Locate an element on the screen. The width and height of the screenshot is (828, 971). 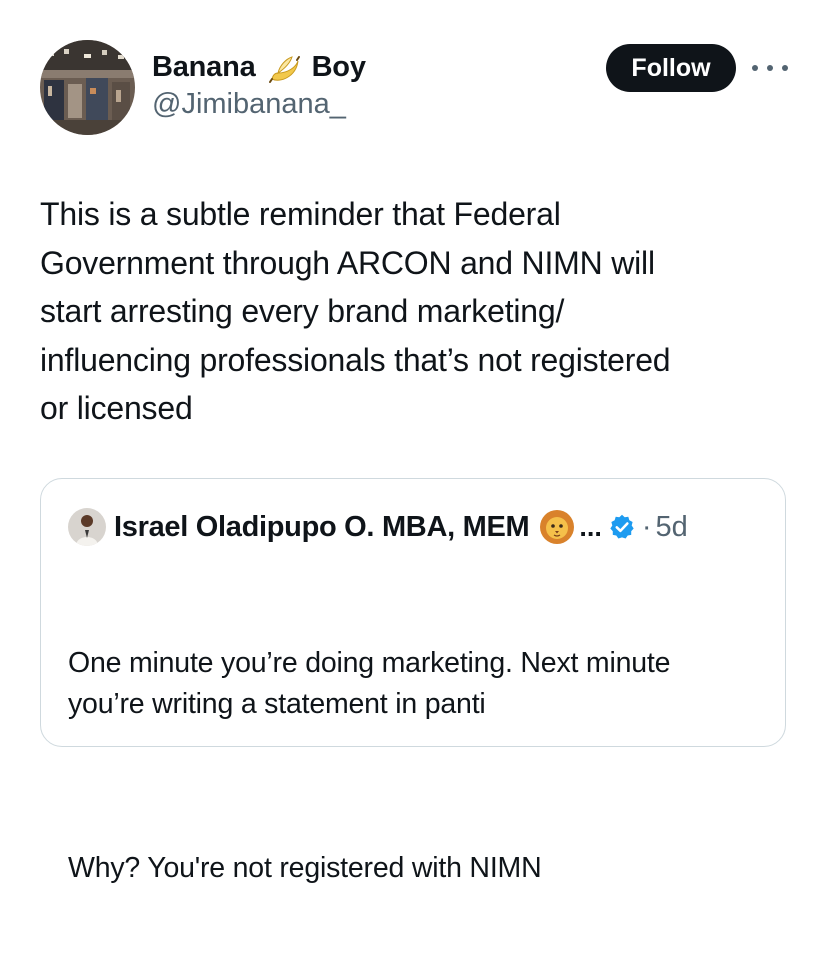
quoted-tweet-timestamp: 5d is located at coordinates (672, 527).